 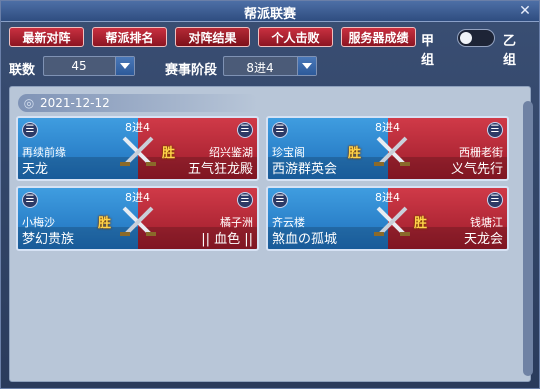 I want to click on date-text: 2021-12-12, so click(x=75, y=103).